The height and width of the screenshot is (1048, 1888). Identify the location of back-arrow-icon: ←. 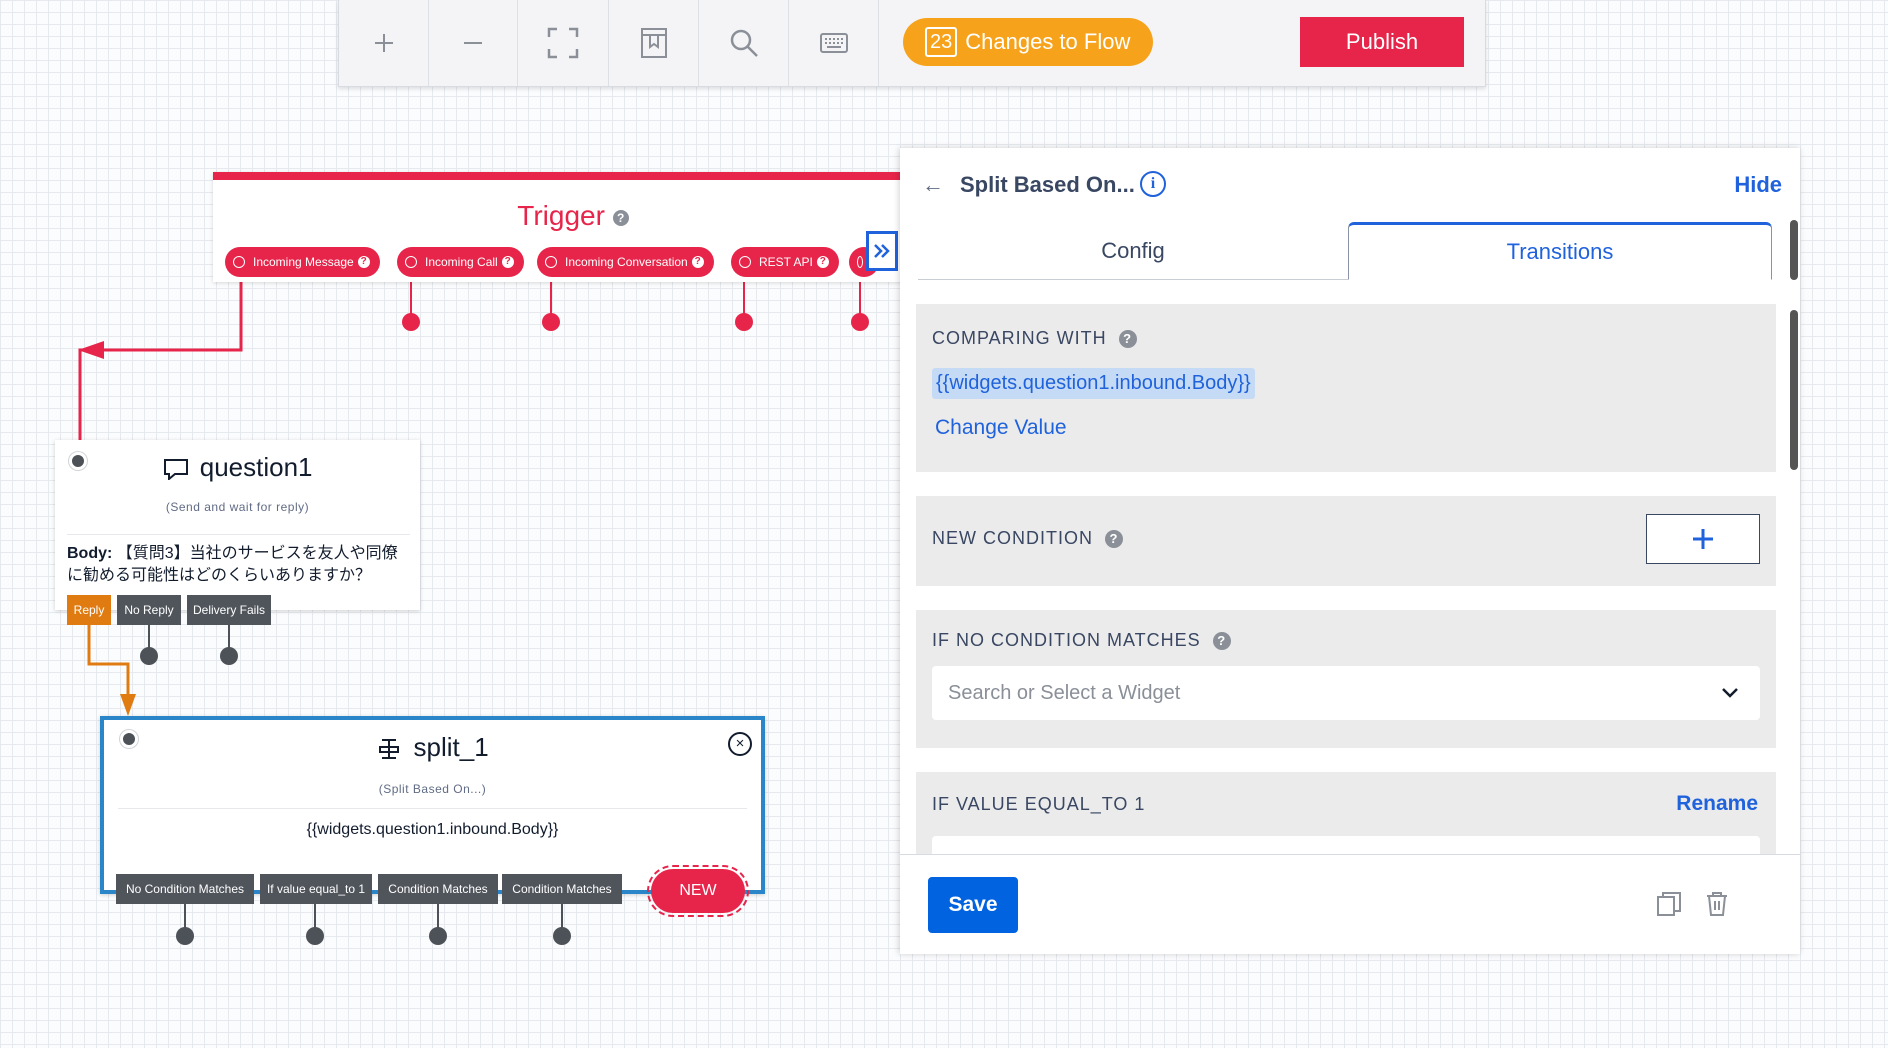
(933, 185).